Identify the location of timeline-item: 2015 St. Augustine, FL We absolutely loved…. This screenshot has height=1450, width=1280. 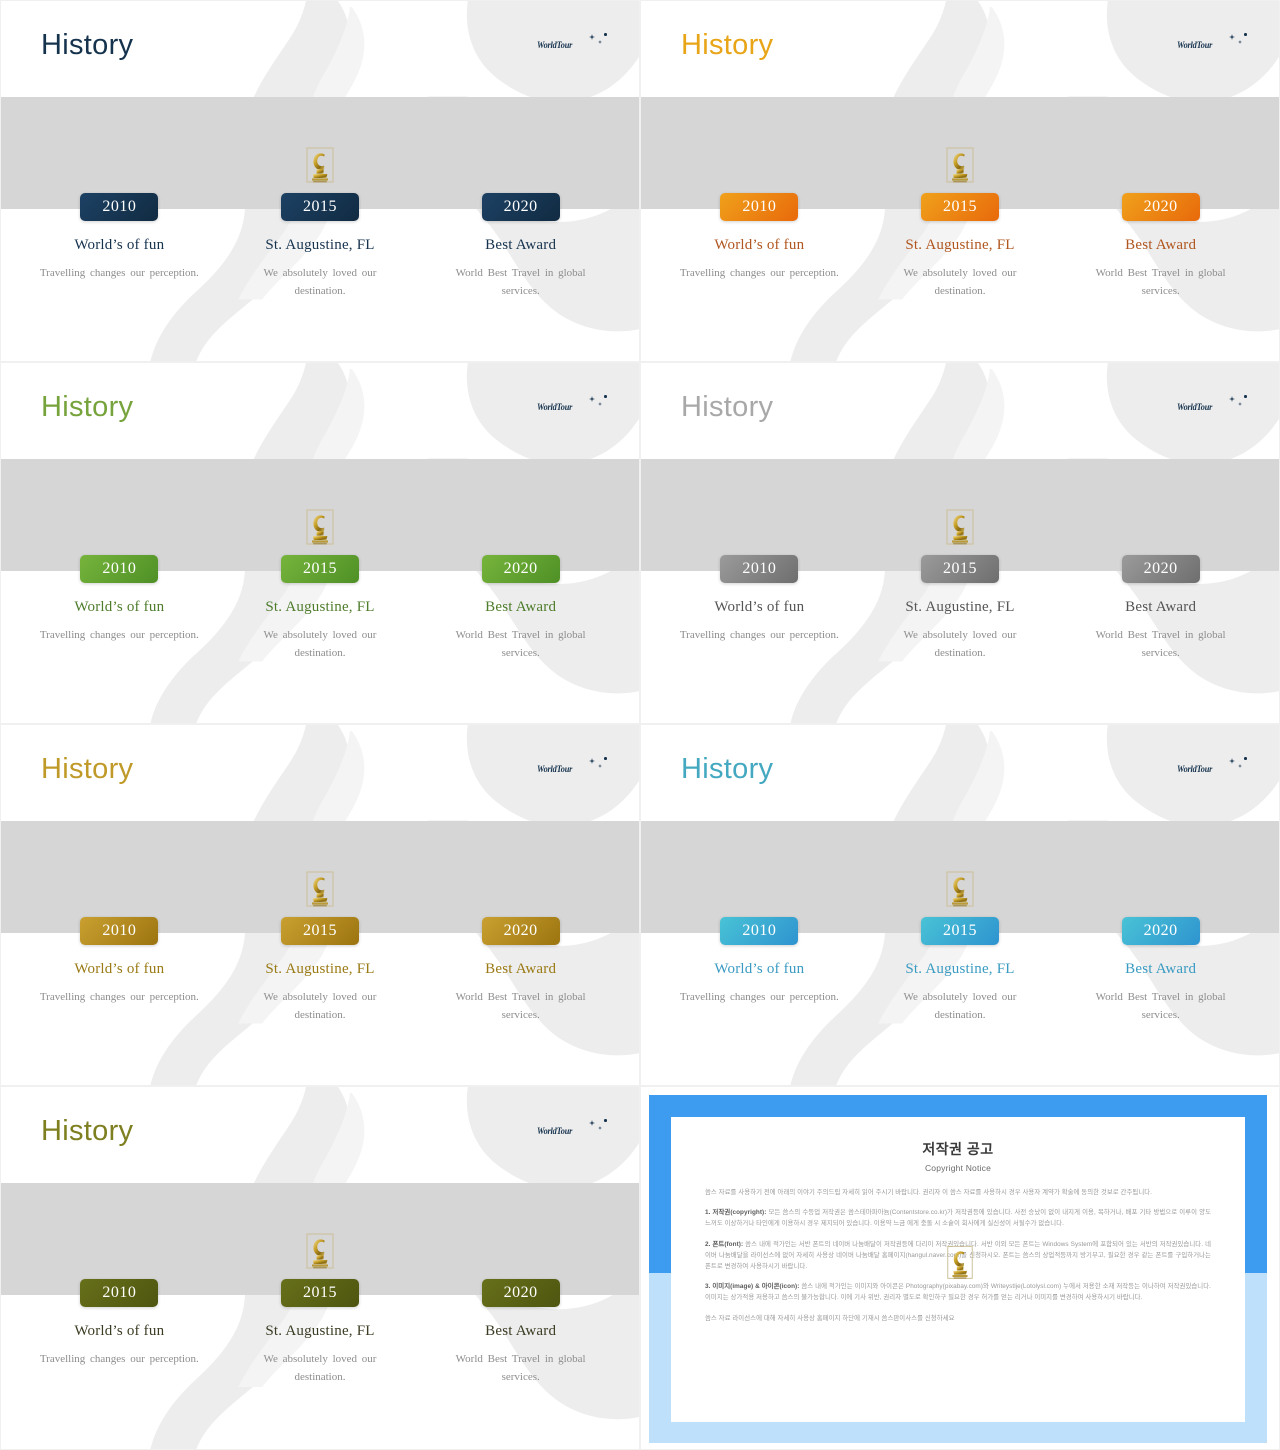
(320, 953).